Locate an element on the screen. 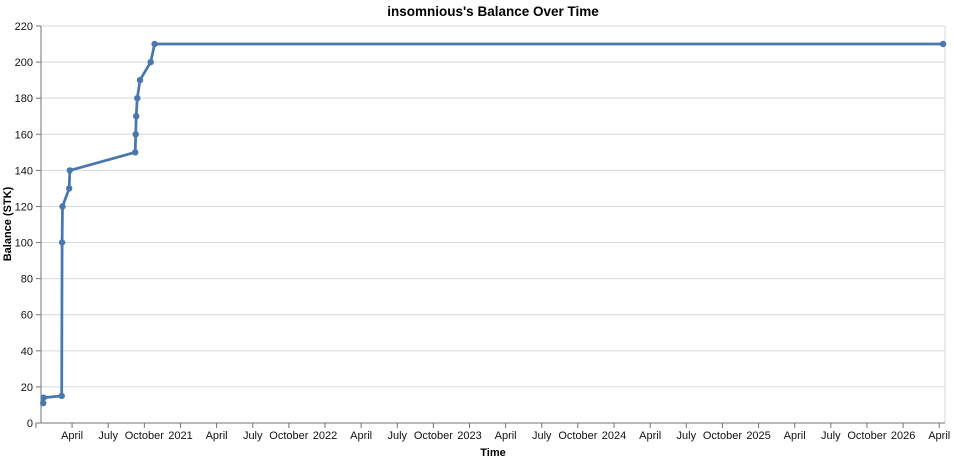 This screenshot has height=464, width=954. x-tick-label: 2023 is located at coordinates (469, 436).